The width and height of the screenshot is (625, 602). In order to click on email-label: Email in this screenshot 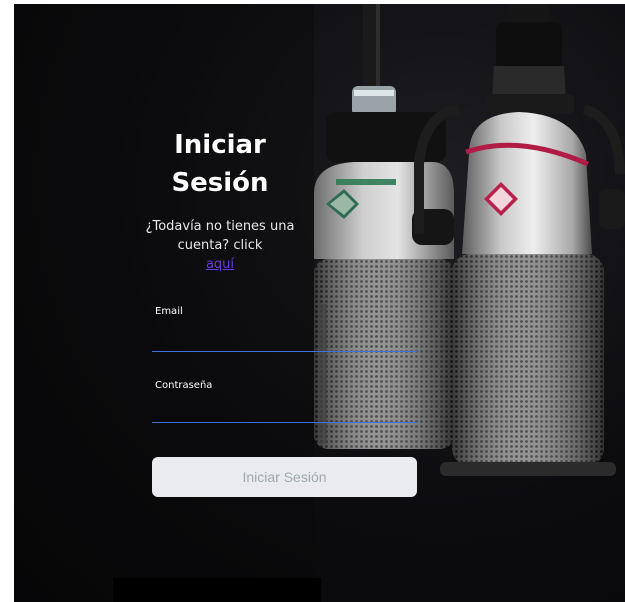, I will do `click(169, 311)`.